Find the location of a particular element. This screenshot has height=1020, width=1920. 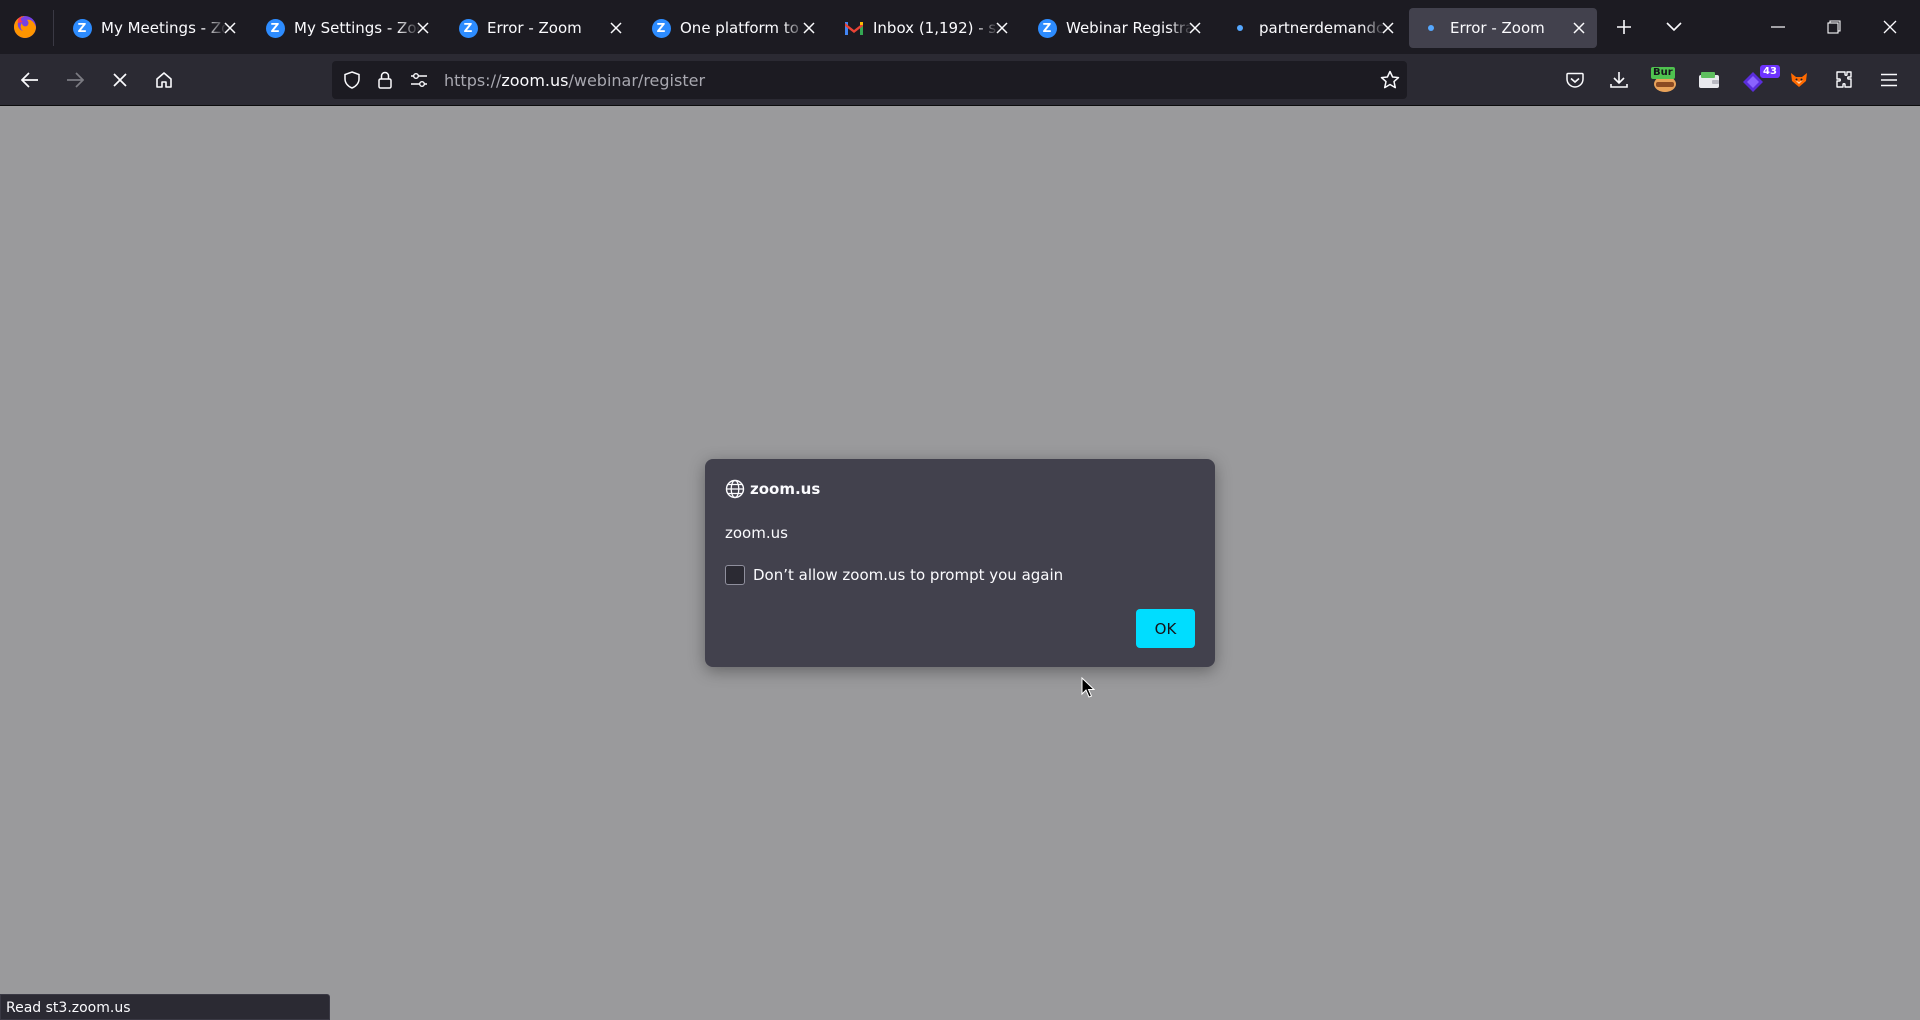

tab-my-meetings: Z My Meetings - Zoom is located at coordinates (154, 28).